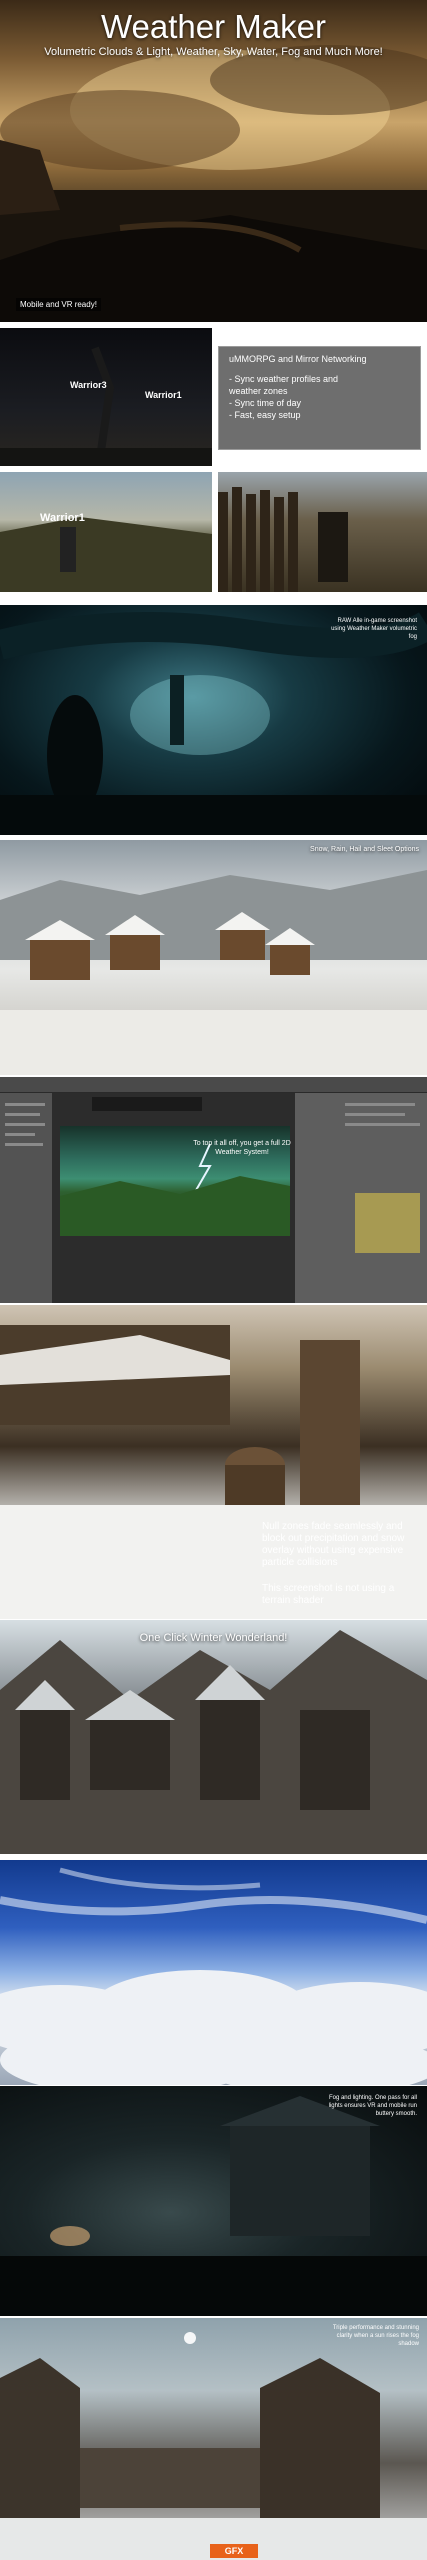 Image resolution: width=427 pixels, height=2560 pixels. I want to click on snow-village-scene: Snow, Rain, Hail and Sleet Options, so click(213, 957).